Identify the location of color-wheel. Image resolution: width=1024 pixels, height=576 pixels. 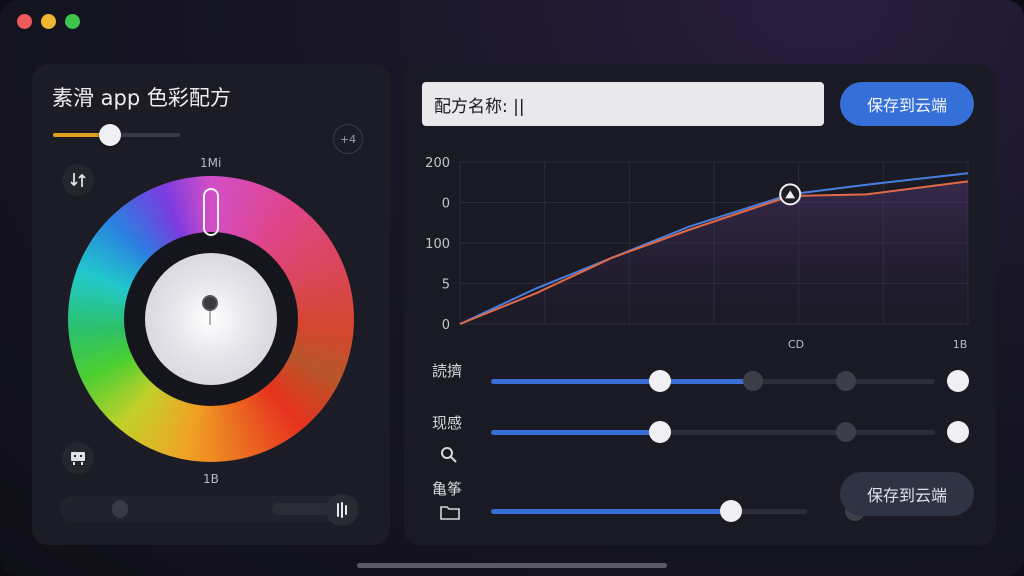
(211, 319).